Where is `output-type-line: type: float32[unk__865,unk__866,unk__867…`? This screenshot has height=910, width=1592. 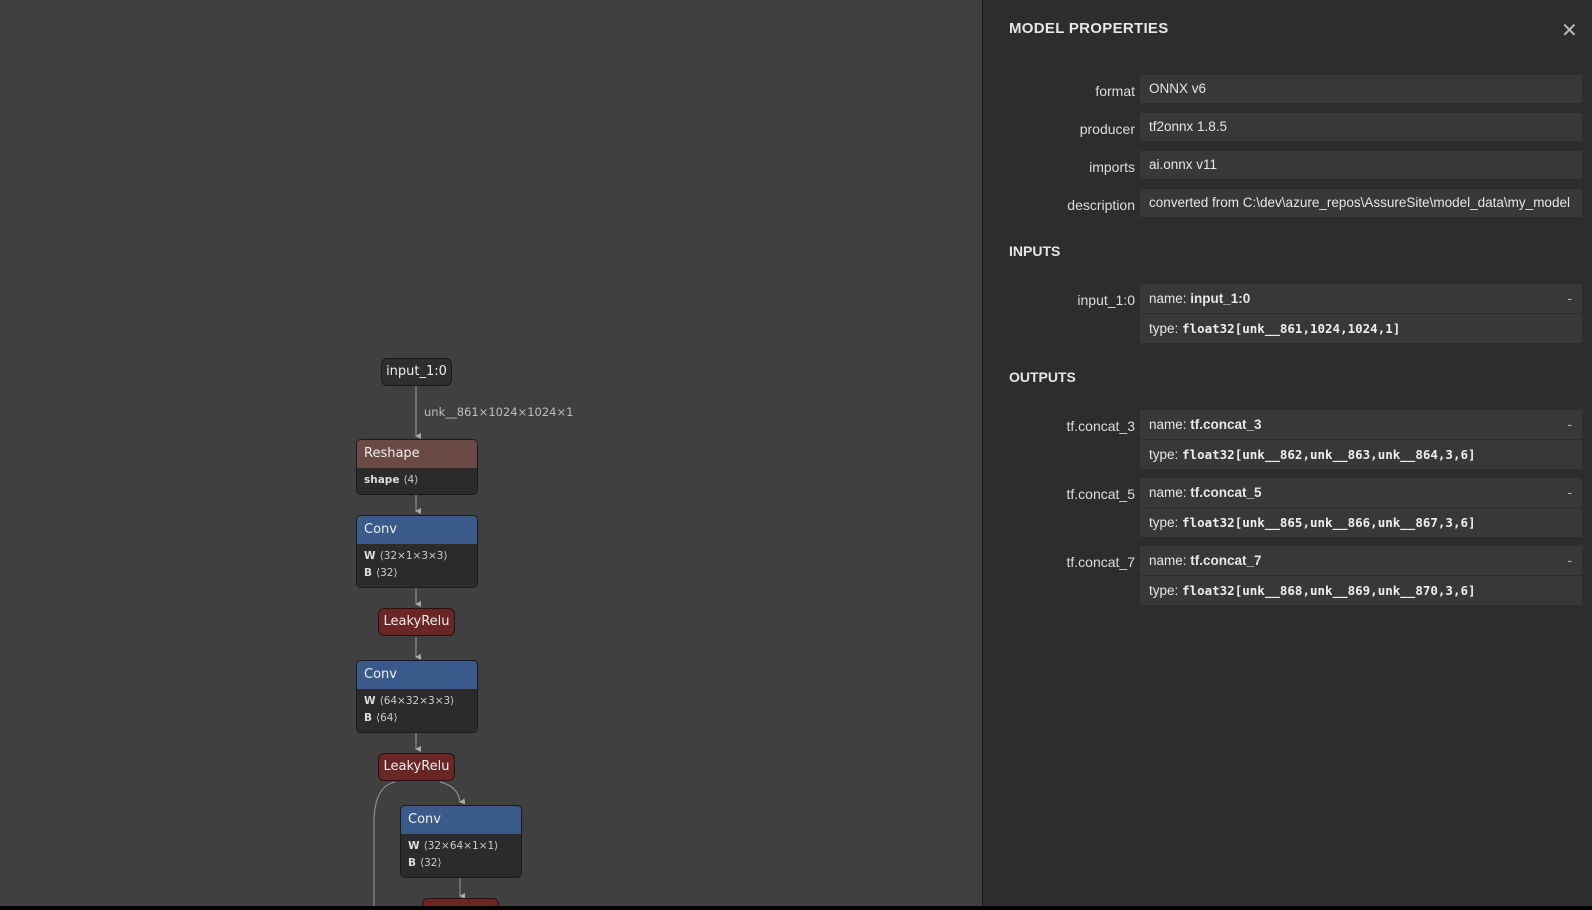 output-type-line: type: float32[unk__865,unk__866,unk__867… is located at coordinates (1361, 522).